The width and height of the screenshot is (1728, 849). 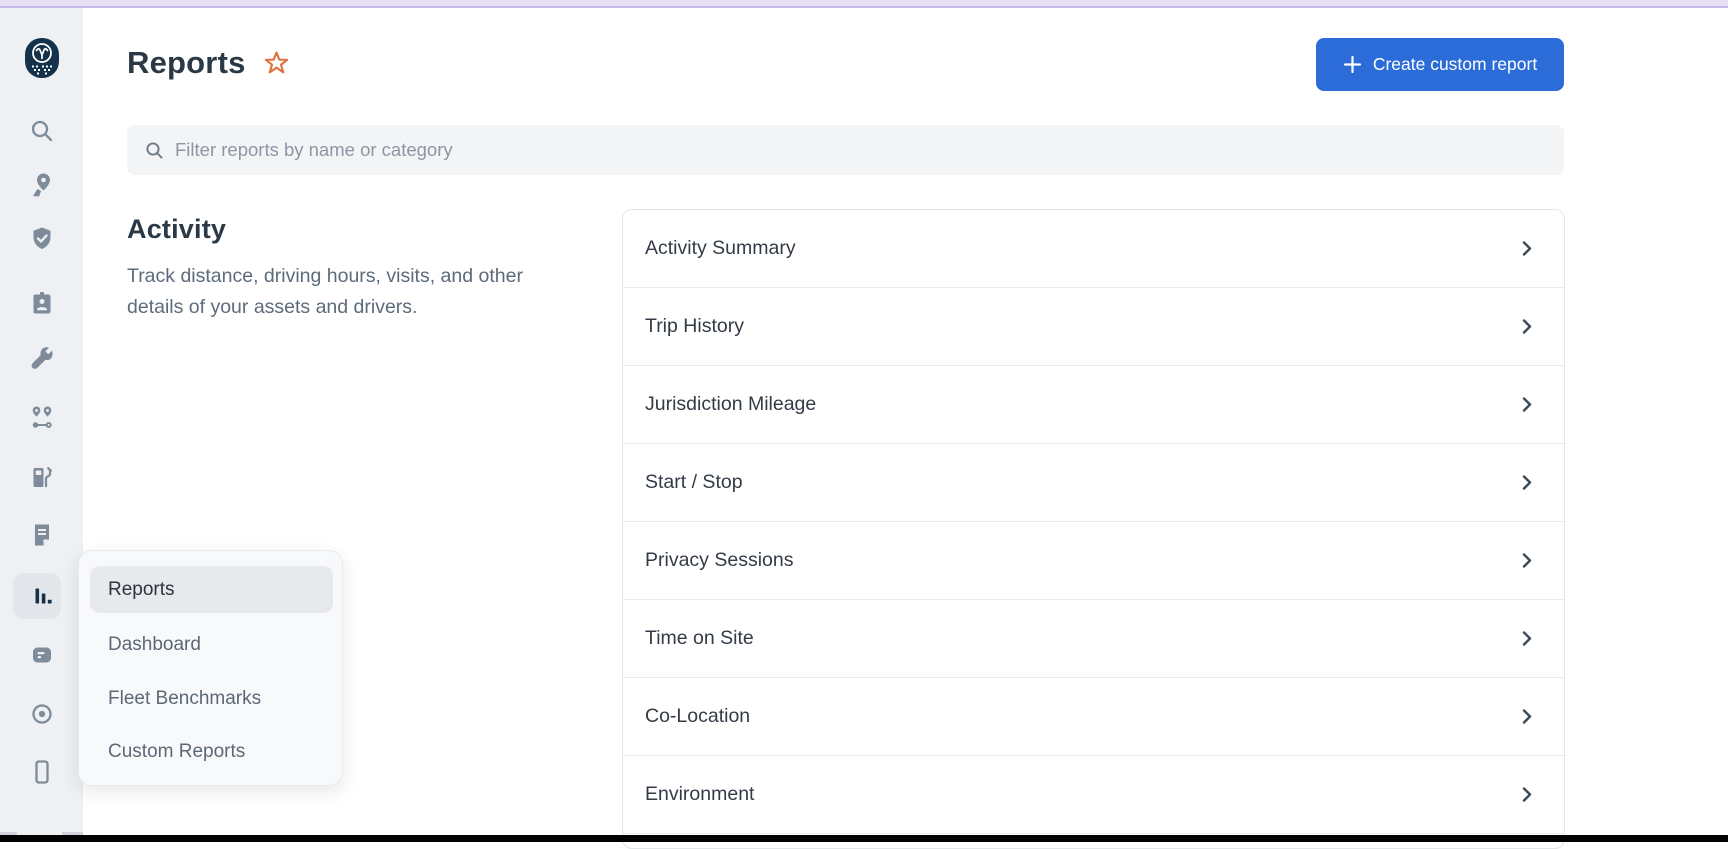 I want to click on document-icon, so click(x=41, y=535).